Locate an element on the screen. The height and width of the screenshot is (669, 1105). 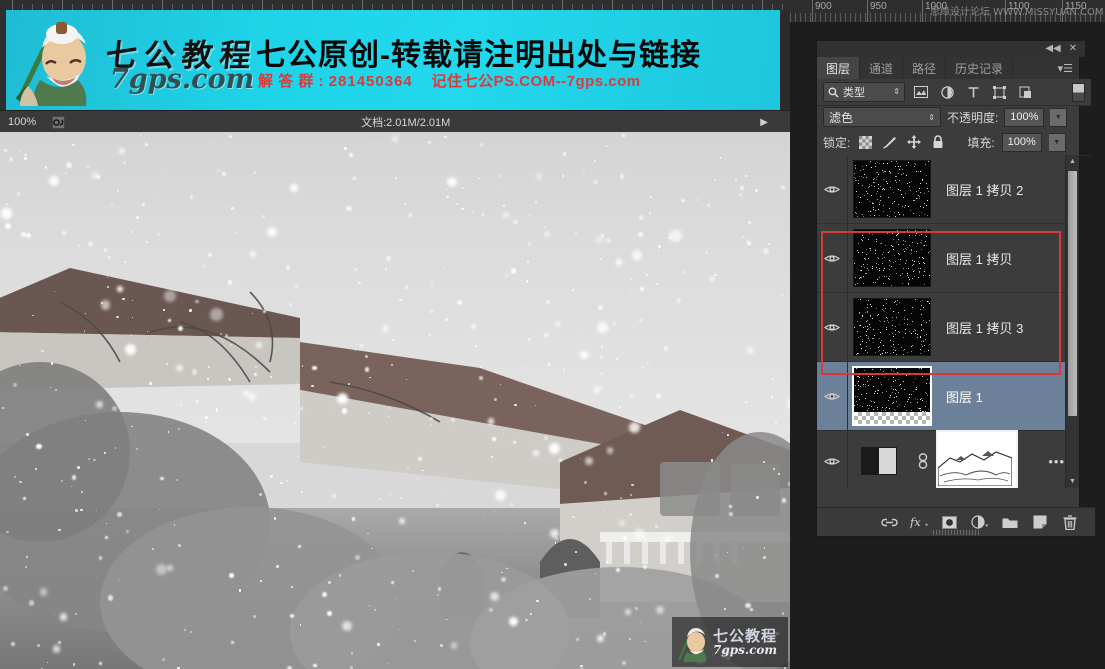
layer-row: 图层 1 拷贝 is located at coordinates (948, 258).